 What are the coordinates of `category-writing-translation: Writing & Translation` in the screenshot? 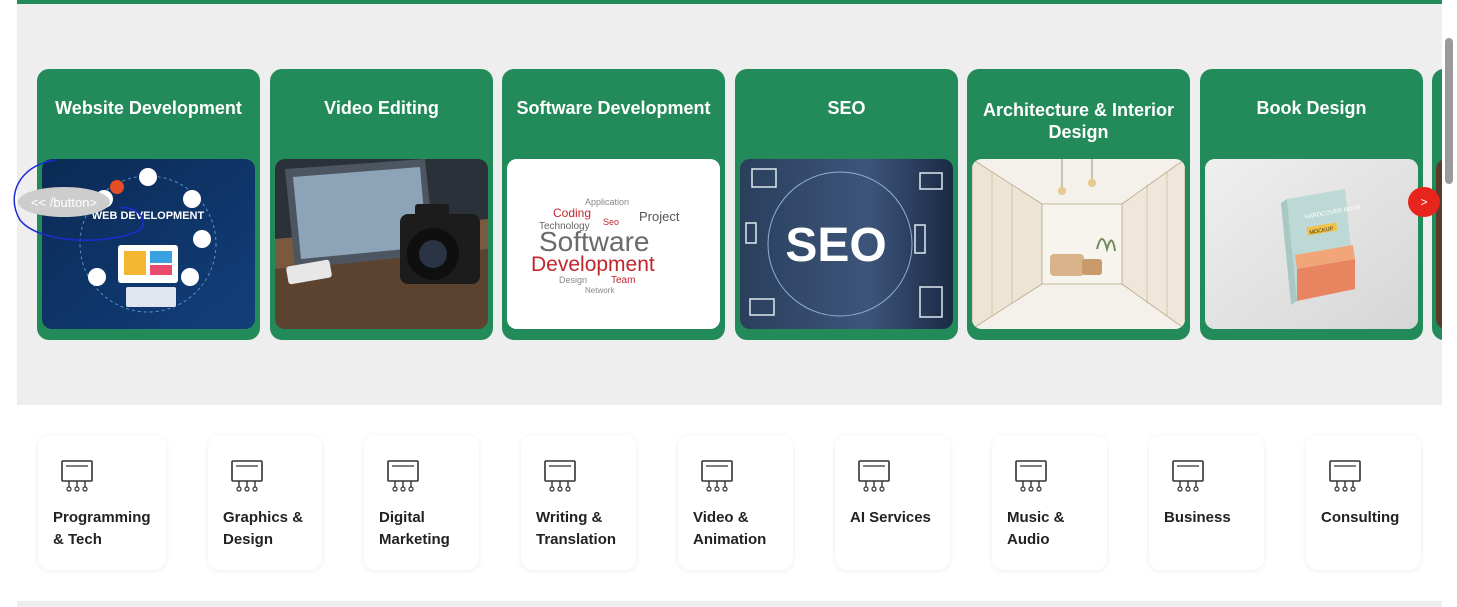 It's located at (578, 502).